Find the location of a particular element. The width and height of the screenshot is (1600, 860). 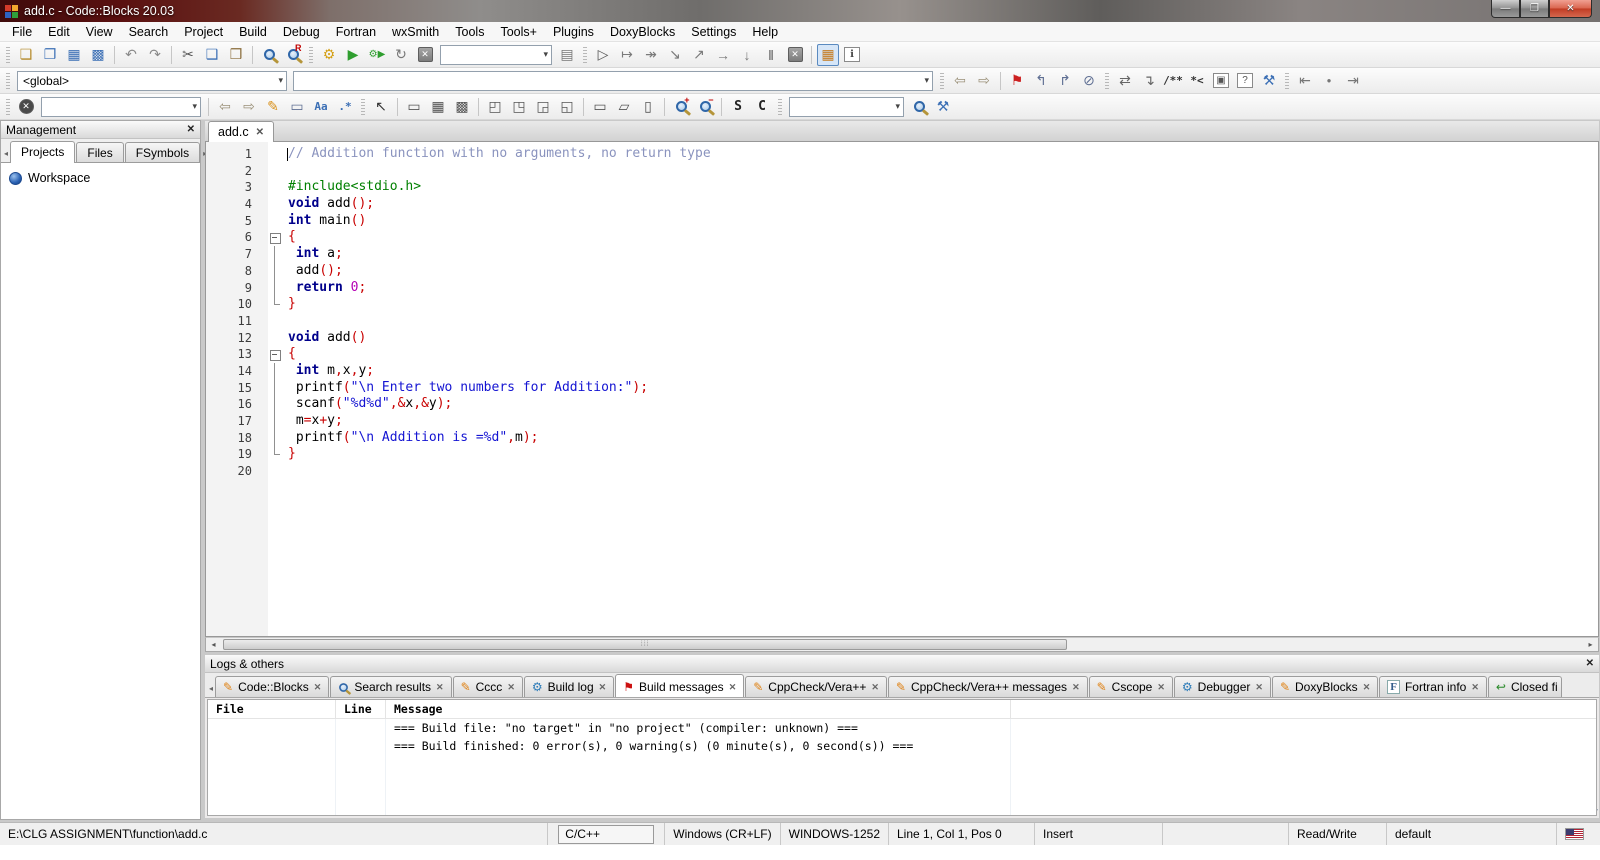

wx-flex-sizer-button: ▩ is located at coordinates (462, 107).